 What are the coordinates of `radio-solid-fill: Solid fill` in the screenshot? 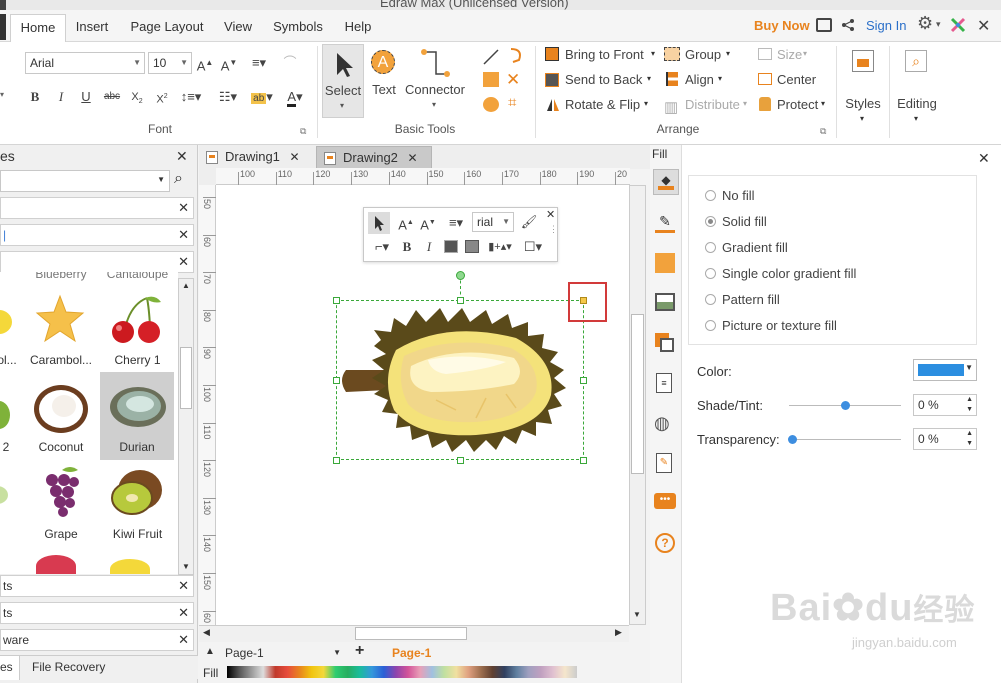 It's located at (736, 221).